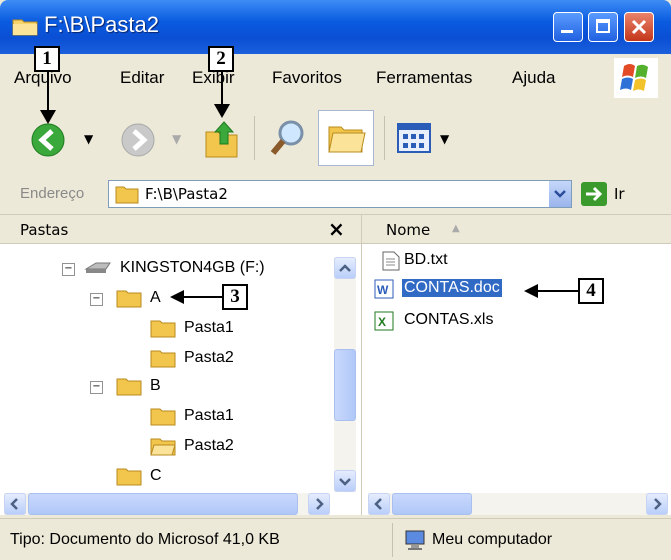  Describe the element at coordinates (145, 539) in the screenshot. I see `status-file-info: Tipo: Documento do Microsof 41,0 KB` at that location.